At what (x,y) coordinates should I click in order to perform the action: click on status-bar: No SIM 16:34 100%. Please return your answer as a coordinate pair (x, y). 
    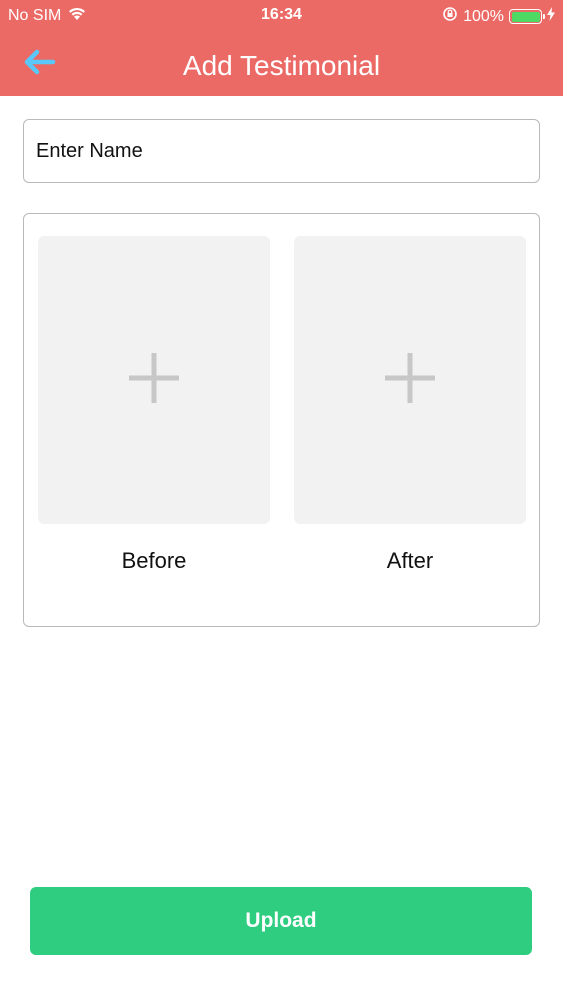
    Looking at the image, I should click on (281, 15).